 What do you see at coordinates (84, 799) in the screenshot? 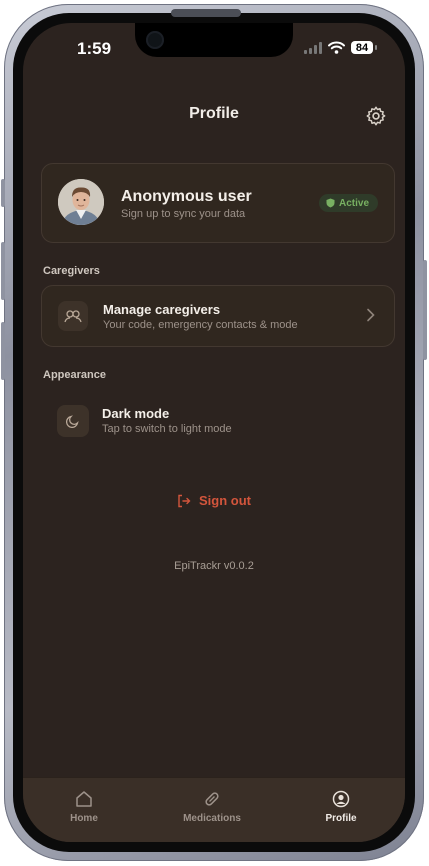
I see `home-icon` at bounding box center [84, 799].